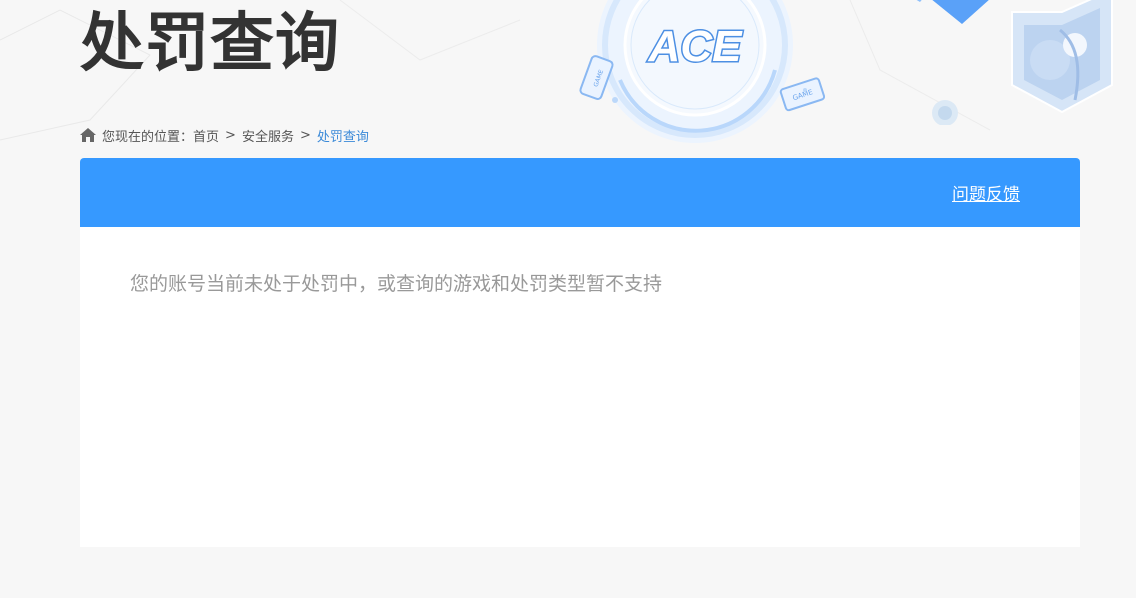 The image size is (1136, 598). Describe the element at coordinates (396, 284) in the screenshot. I see `status-message: 您的账号当前未处于处罚中，或查询的游戏和处罚类型暂不支持` at that location.